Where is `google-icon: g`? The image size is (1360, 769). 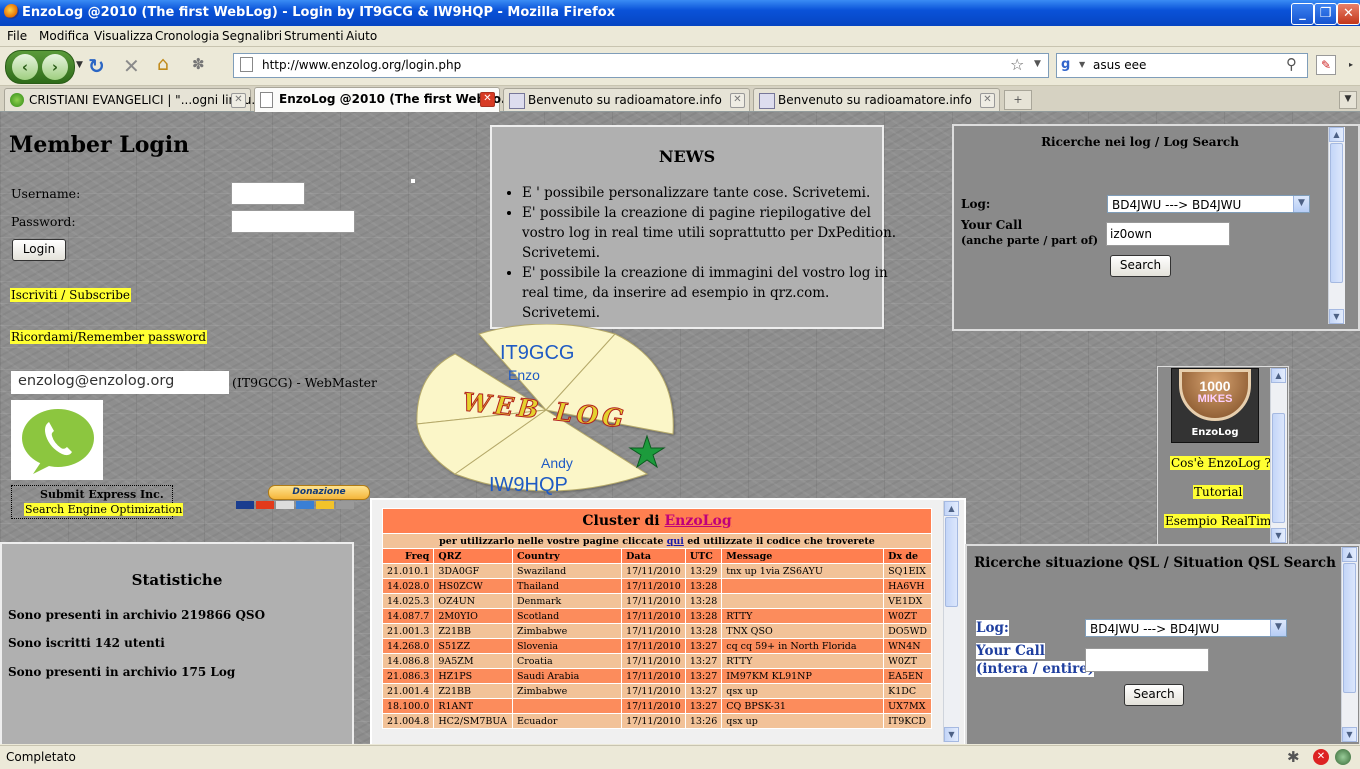
google-icon: g is located at coordinates (1065, 64).